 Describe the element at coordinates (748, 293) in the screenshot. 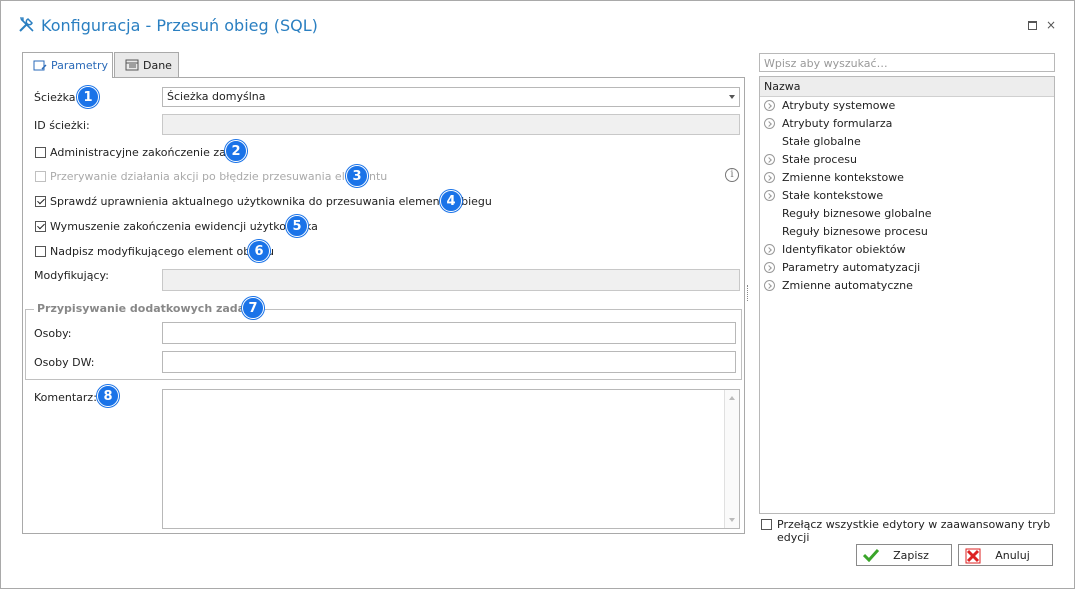

I see `panel-splitter` at that location.